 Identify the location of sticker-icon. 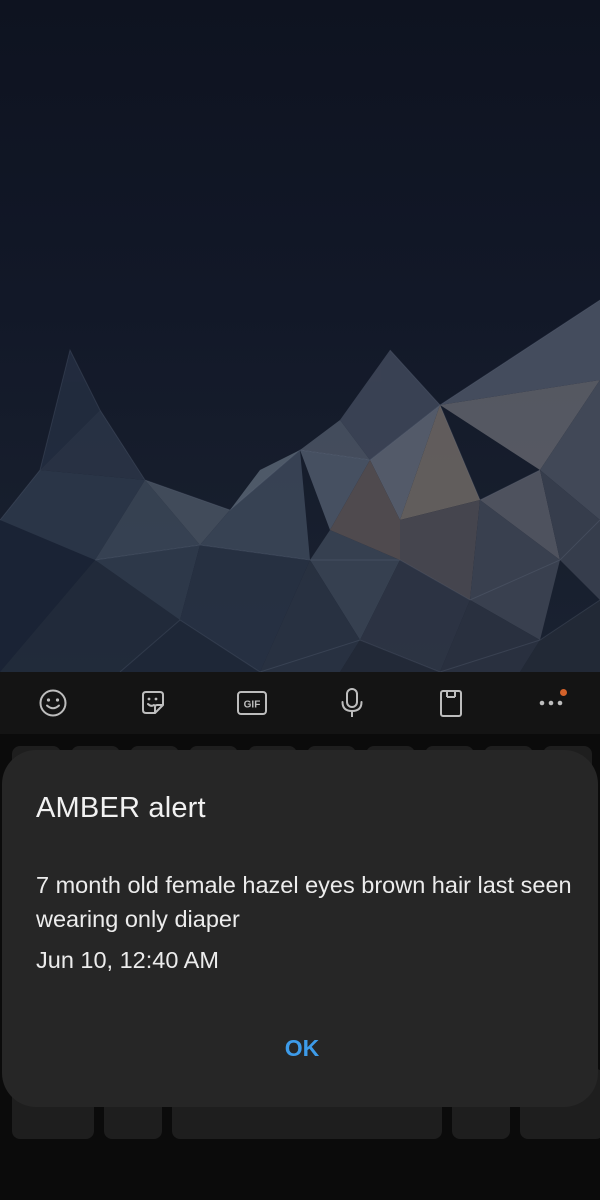
(152, 702).